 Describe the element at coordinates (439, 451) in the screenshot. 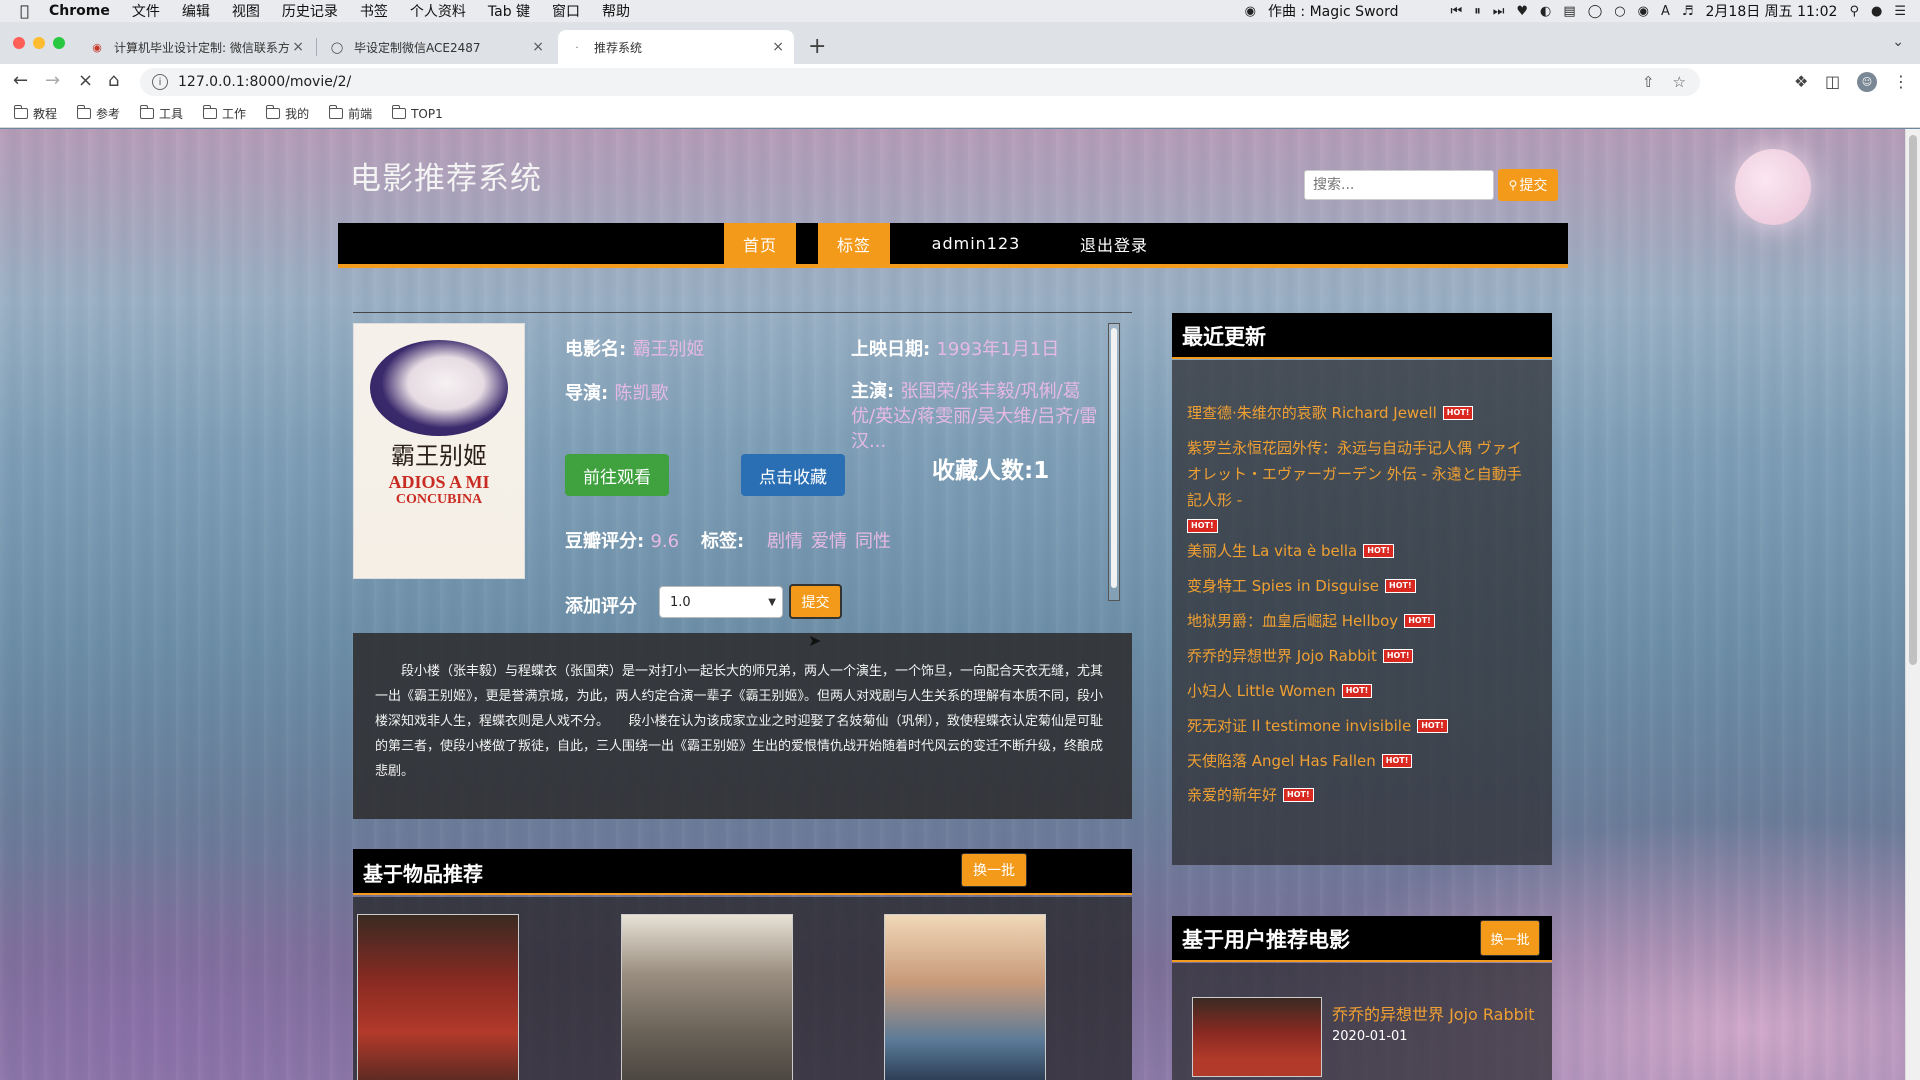

I see `movie-poster: 霸王别姬 ADIOS A MI CONCUBINA` at that location.